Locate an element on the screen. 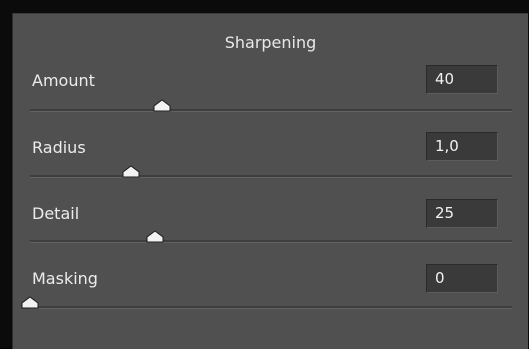  amount-input: 40 is located at coordinates (462, 79).